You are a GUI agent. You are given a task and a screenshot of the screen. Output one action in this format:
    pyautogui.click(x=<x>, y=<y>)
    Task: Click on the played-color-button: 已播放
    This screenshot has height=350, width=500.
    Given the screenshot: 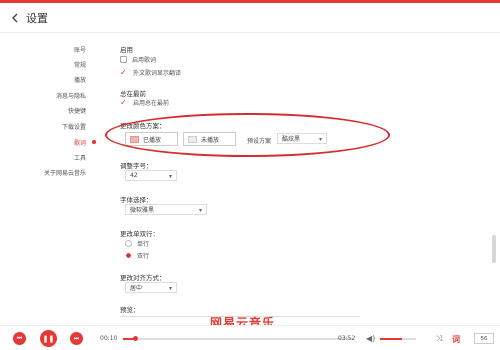 What is the action you would take?
    pyautogui.click(x=151, y=139)
    